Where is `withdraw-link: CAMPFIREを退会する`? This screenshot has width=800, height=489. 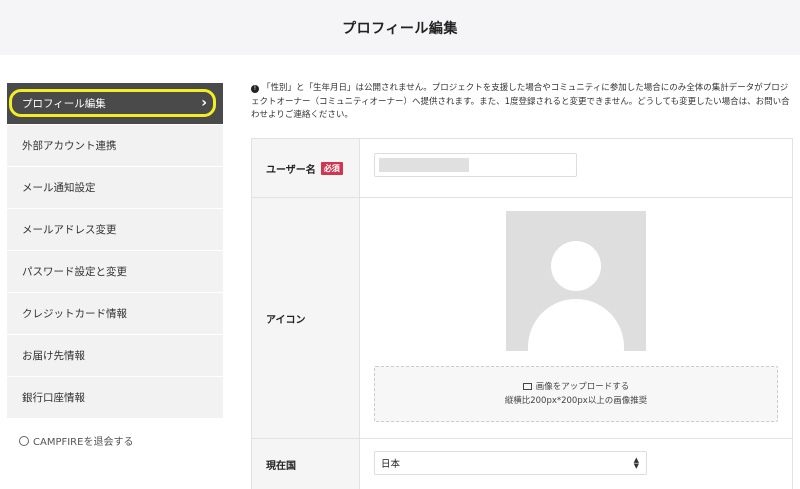 withdraw-link: CAMPFIREを退会する is located at coordinates (76, 440).